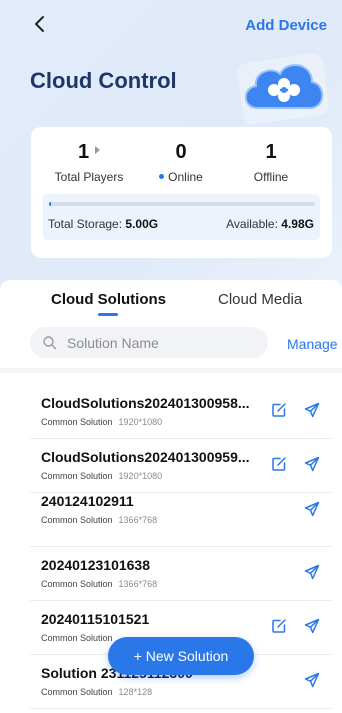  Describe the element at coordinates (283, 89) in the screenshot. I see `cloud-logo-icon` at that location.